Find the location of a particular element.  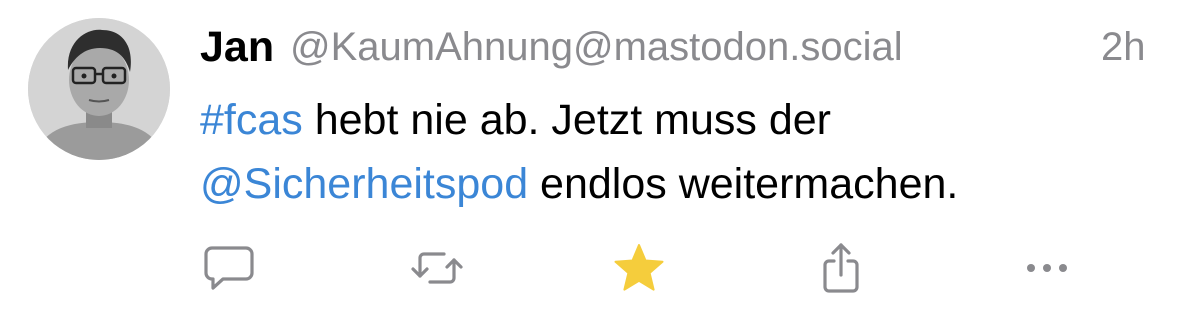

boost-button is located at coordinates (437, 268).